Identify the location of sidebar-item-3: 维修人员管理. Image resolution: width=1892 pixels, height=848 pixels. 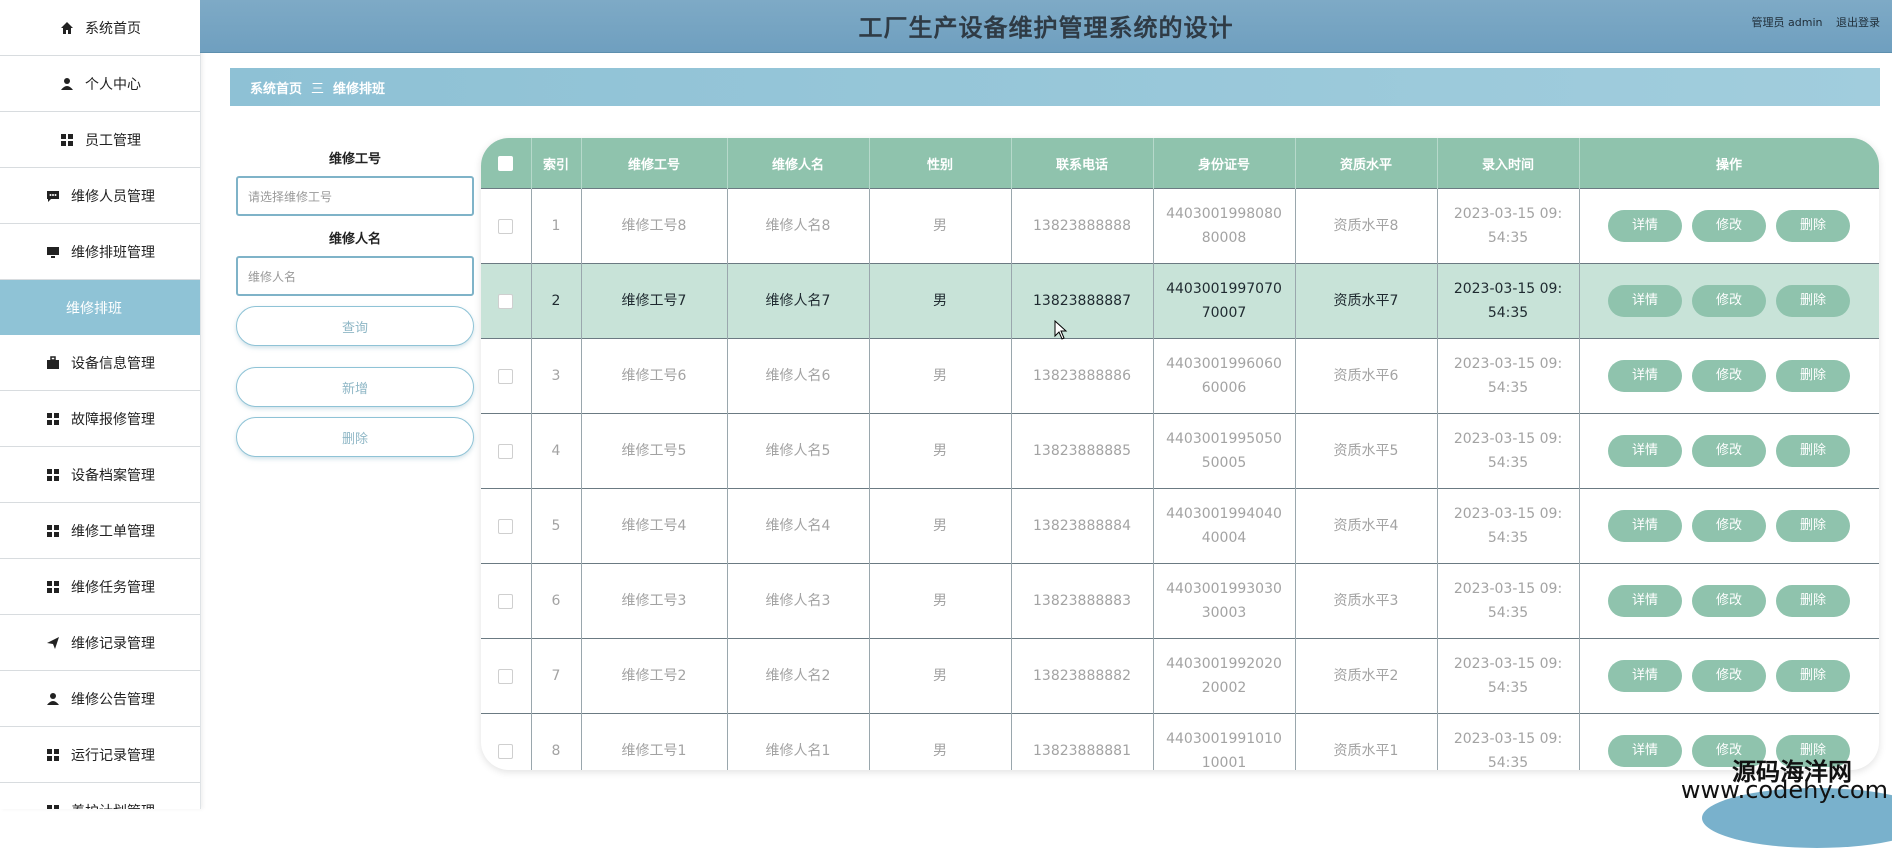
(100, 196).